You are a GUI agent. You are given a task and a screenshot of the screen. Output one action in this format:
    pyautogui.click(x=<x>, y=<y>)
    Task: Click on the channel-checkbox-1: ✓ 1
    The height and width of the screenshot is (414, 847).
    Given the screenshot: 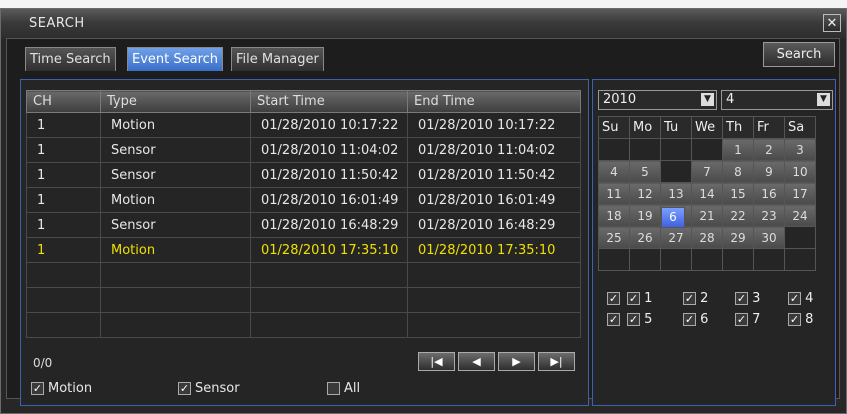 What is the action you would take?
    pyautogui.click(x=639, y=298)
    